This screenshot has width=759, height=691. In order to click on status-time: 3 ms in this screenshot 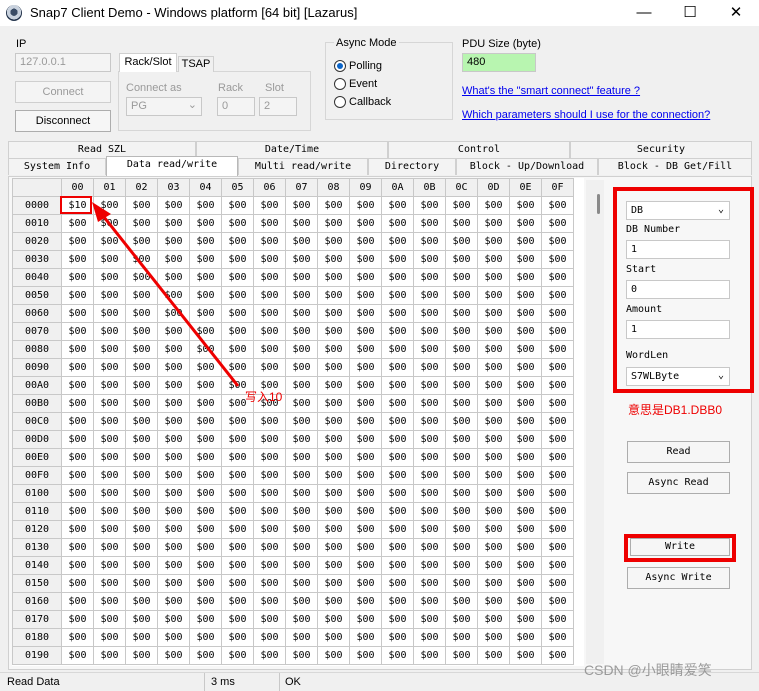, I will do `click(223, 682)`.